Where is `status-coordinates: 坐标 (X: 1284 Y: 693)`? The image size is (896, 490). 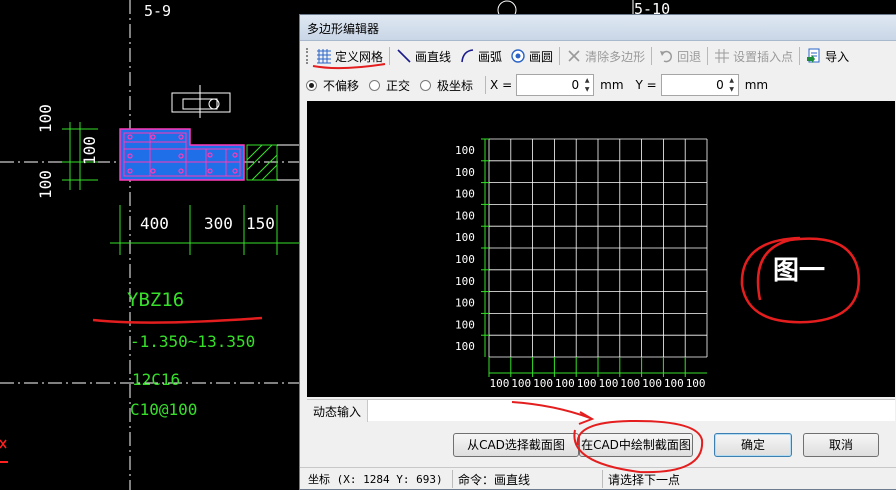
status-coordinates: 坐标 (X: 1284 Y: 693) is located at coordinates (375, 479).